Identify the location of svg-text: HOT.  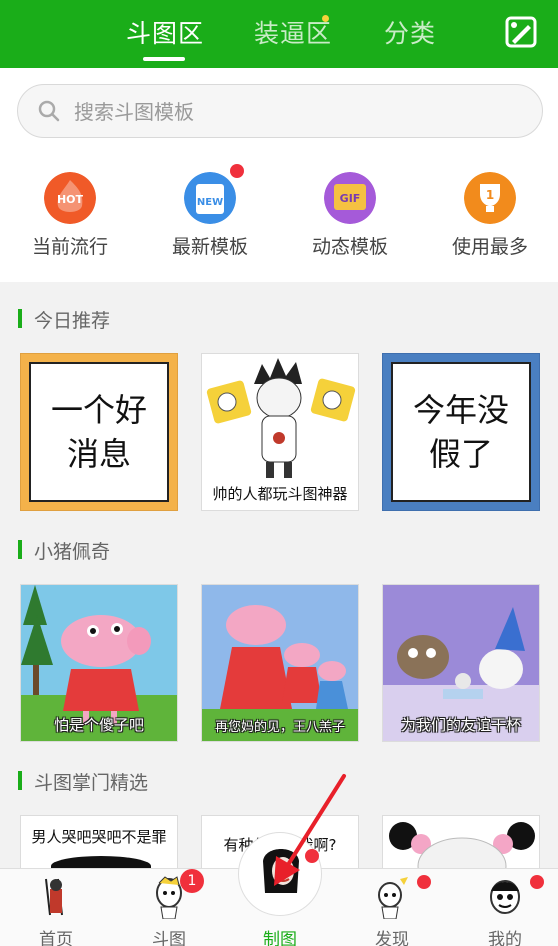
(70, 199).